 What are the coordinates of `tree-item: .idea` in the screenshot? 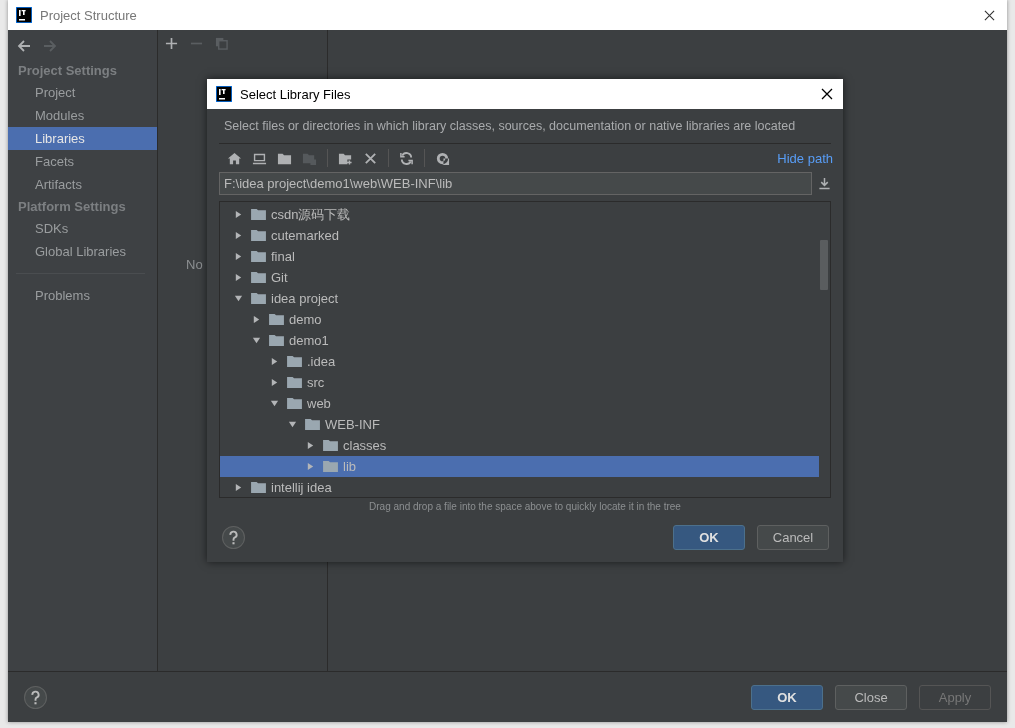 It's located at (519, 361).